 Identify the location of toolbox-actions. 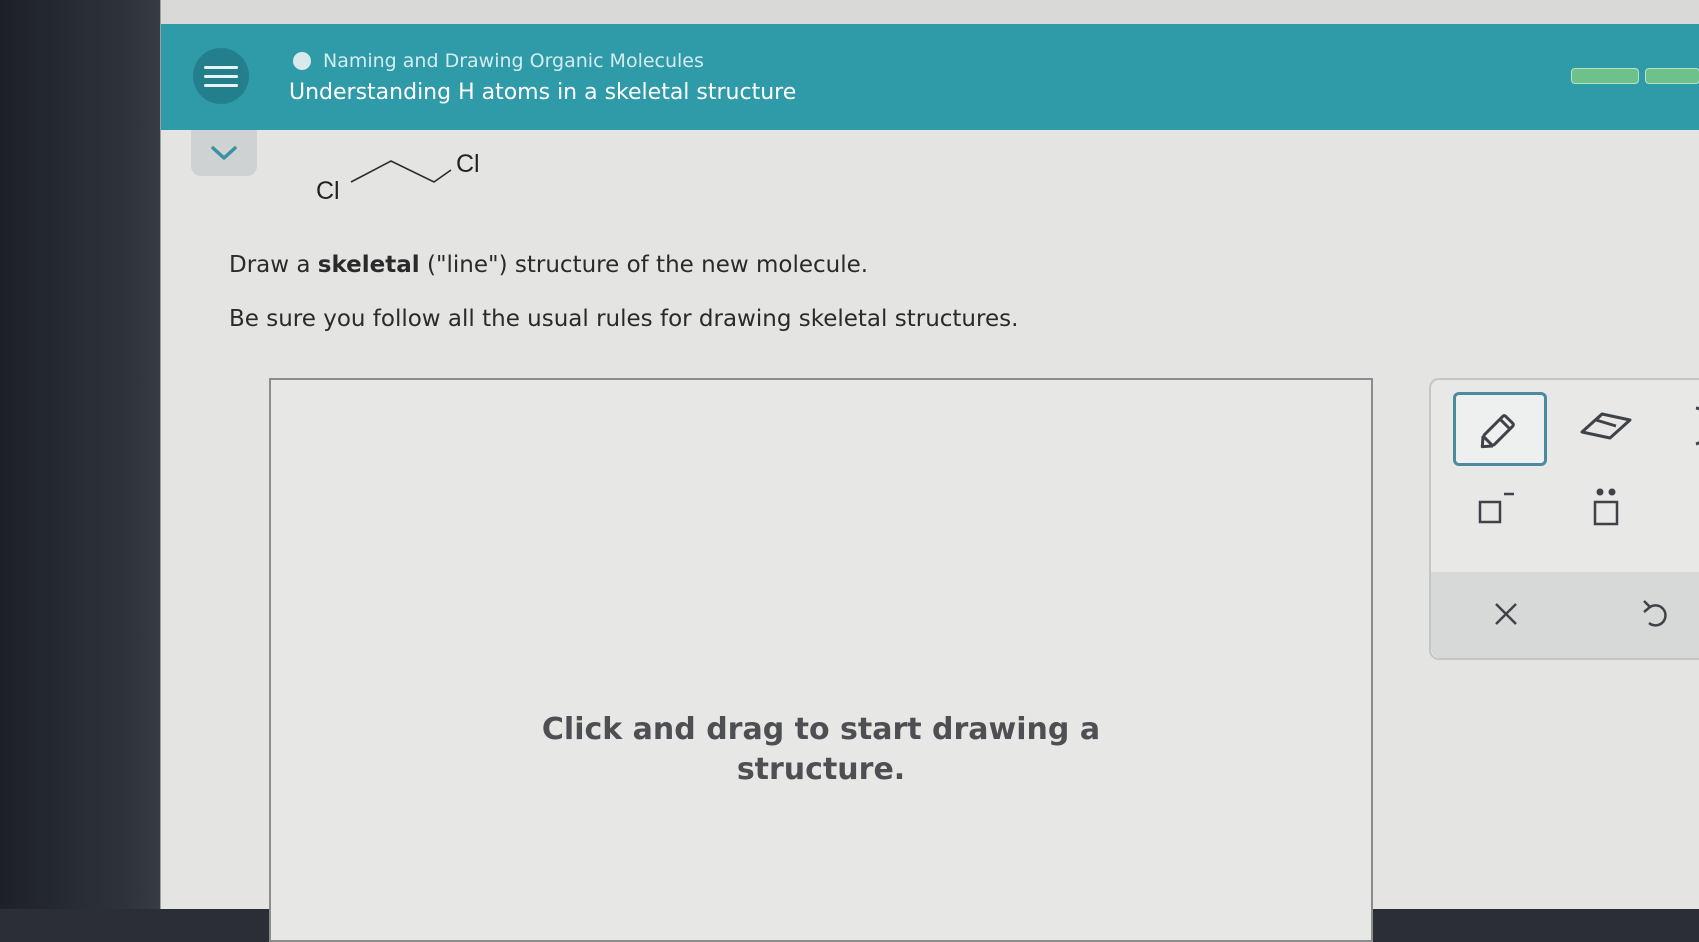
(1565, 615).